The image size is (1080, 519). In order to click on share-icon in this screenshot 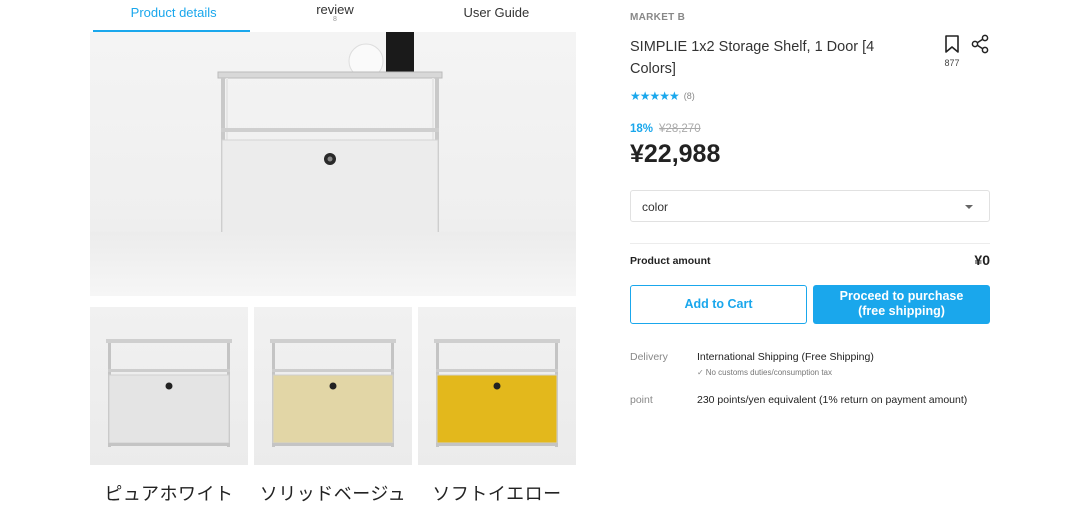, I will do `click(980, 44)`.